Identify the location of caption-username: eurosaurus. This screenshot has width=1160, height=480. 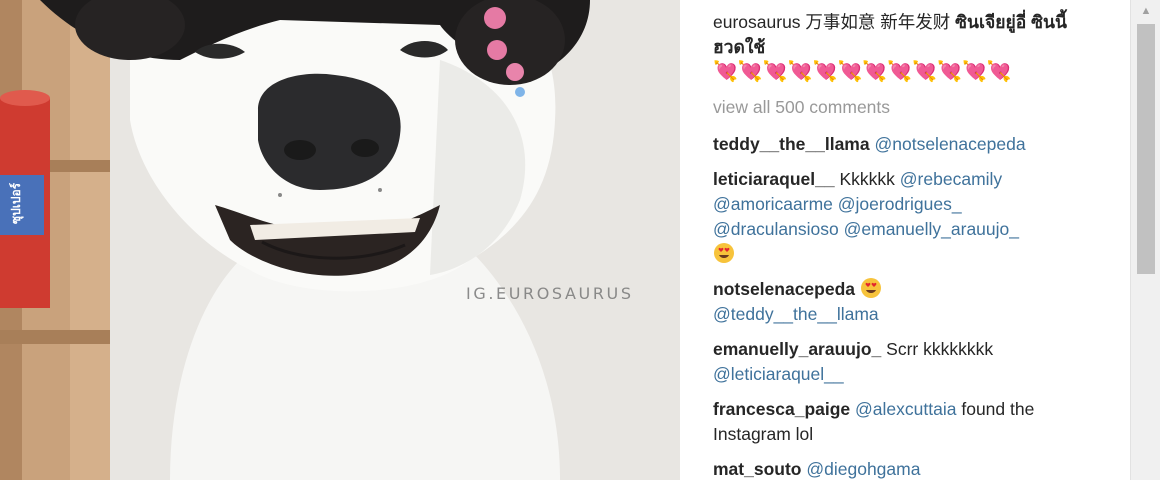
(757, 22).